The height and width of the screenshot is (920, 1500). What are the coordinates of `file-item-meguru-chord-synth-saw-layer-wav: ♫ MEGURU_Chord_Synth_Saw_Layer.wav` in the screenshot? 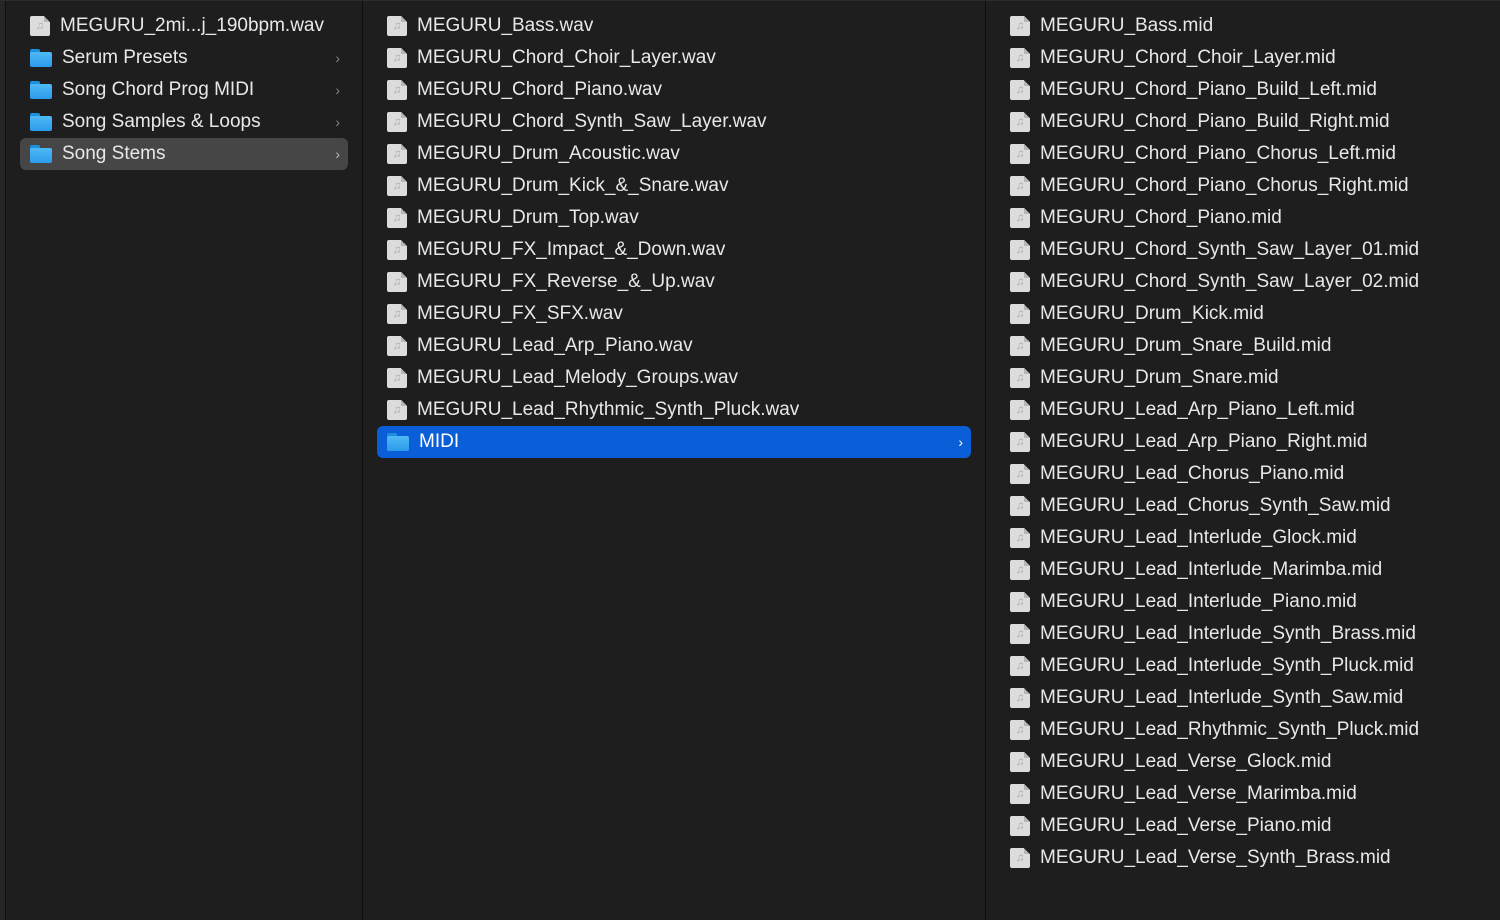 It's located at (674, 122).